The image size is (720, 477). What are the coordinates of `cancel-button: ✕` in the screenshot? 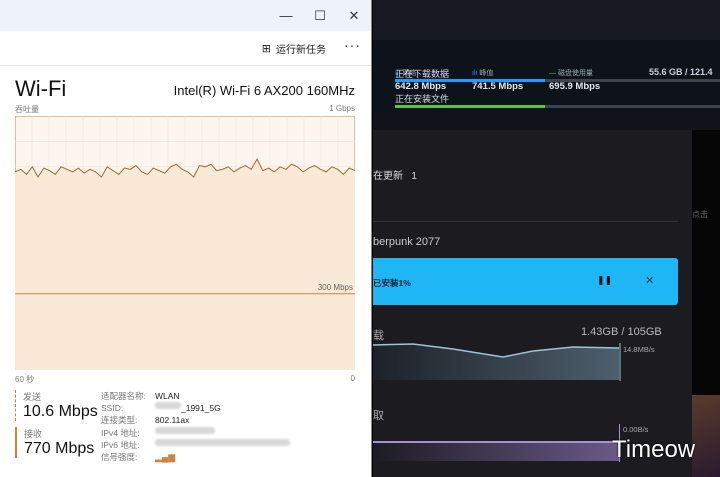 It's located at (649, 280).